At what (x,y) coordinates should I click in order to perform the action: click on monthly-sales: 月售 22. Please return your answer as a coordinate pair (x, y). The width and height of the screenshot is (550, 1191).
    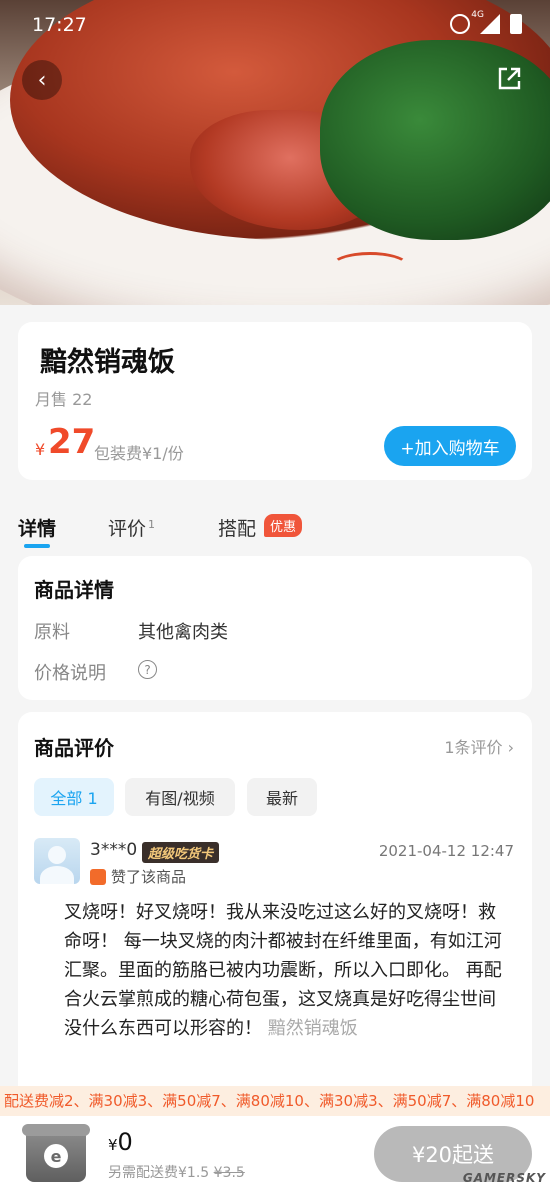
    Looking at the image, I should click on (64, 399).